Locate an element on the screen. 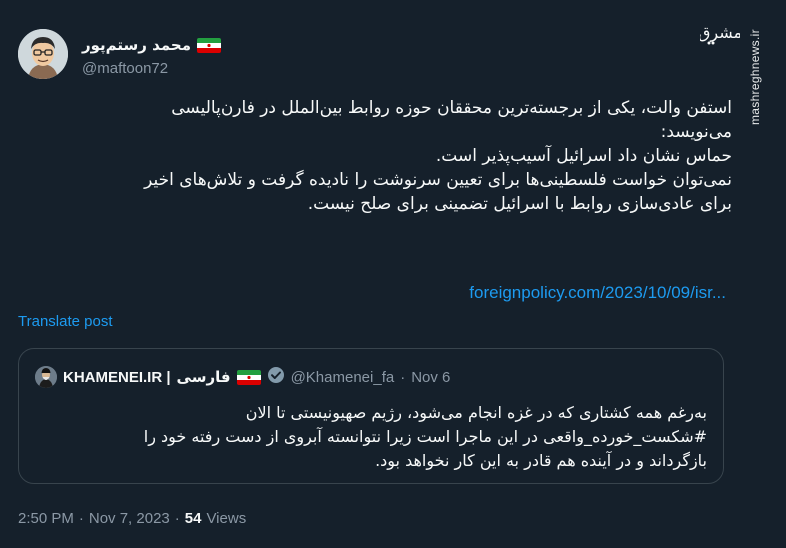 The image size is (786, 548). views-count: 54 is located at coordinates (193, 518).